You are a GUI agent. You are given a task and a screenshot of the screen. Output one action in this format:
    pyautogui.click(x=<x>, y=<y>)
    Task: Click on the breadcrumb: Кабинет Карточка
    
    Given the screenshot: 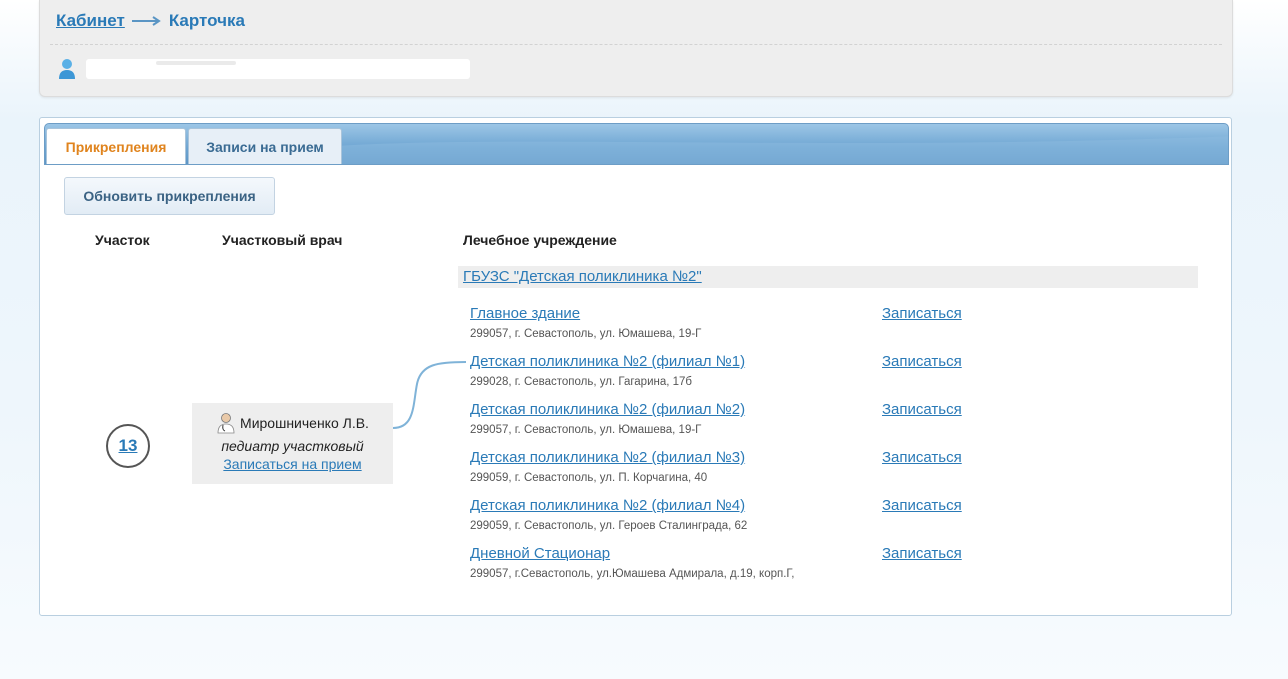 What is the action you would take?
    pyautogui.click(x=150, y=21)
    